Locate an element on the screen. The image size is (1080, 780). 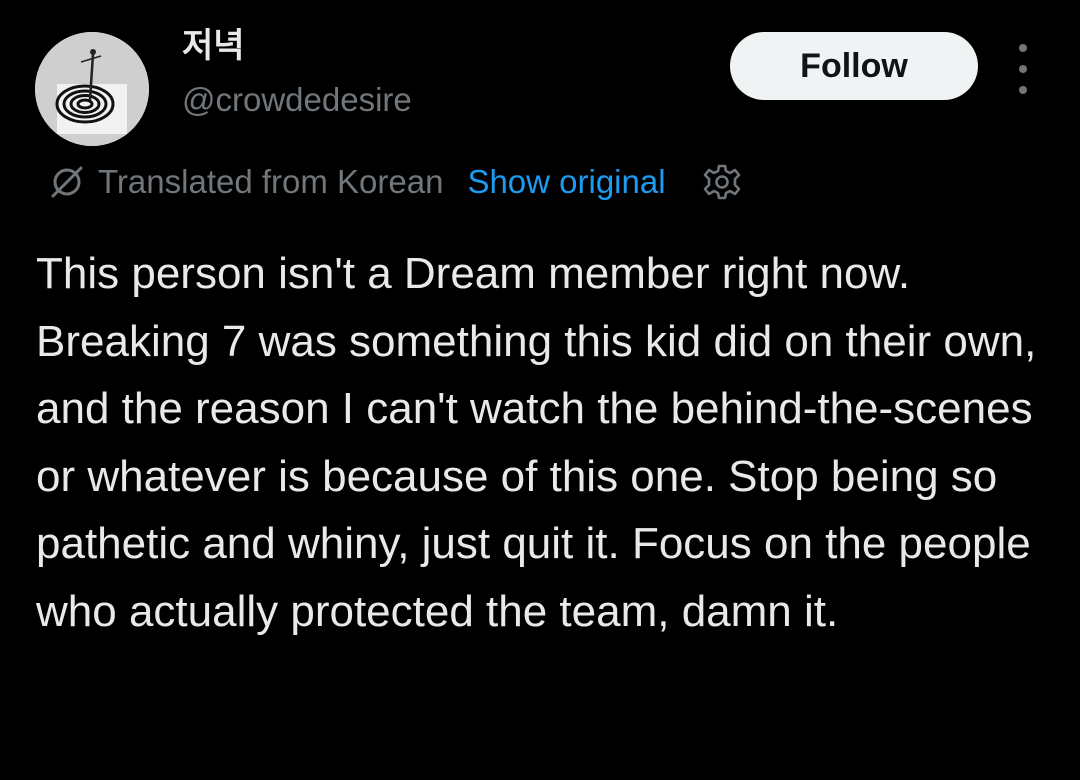
more-options-button is located at coordinates (1023, 69).